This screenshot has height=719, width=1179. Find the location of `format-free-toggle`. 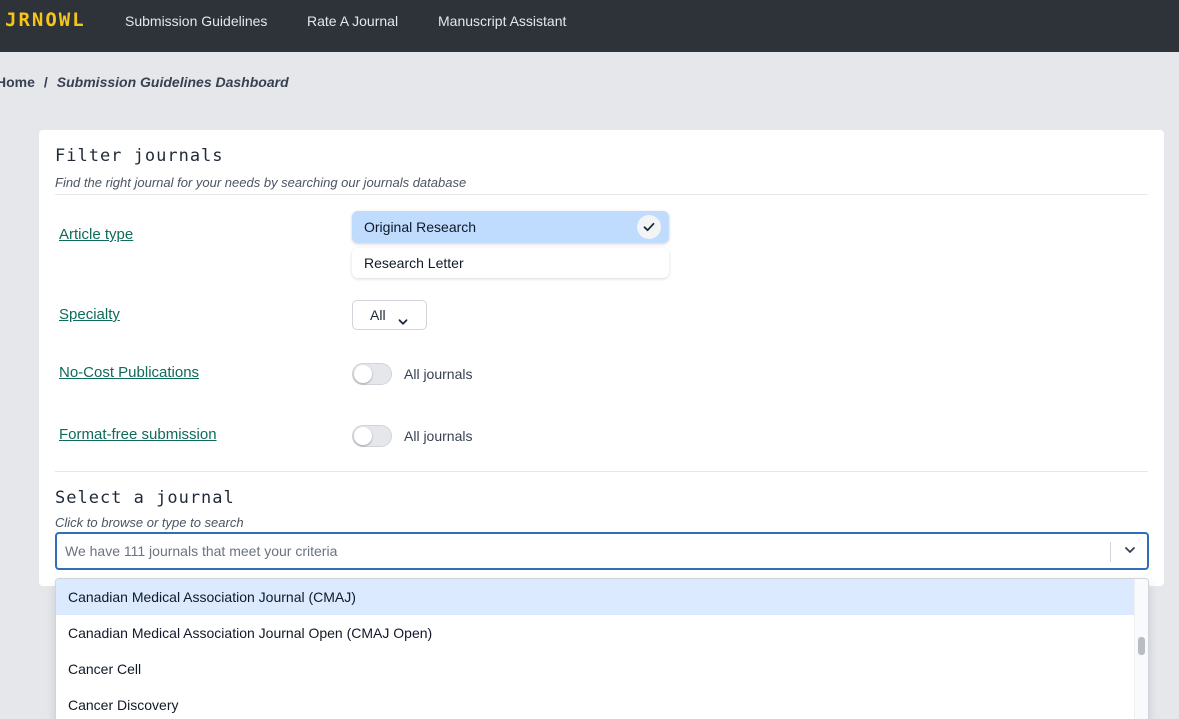

format-free-toggle is located at coordinates (372, 436).